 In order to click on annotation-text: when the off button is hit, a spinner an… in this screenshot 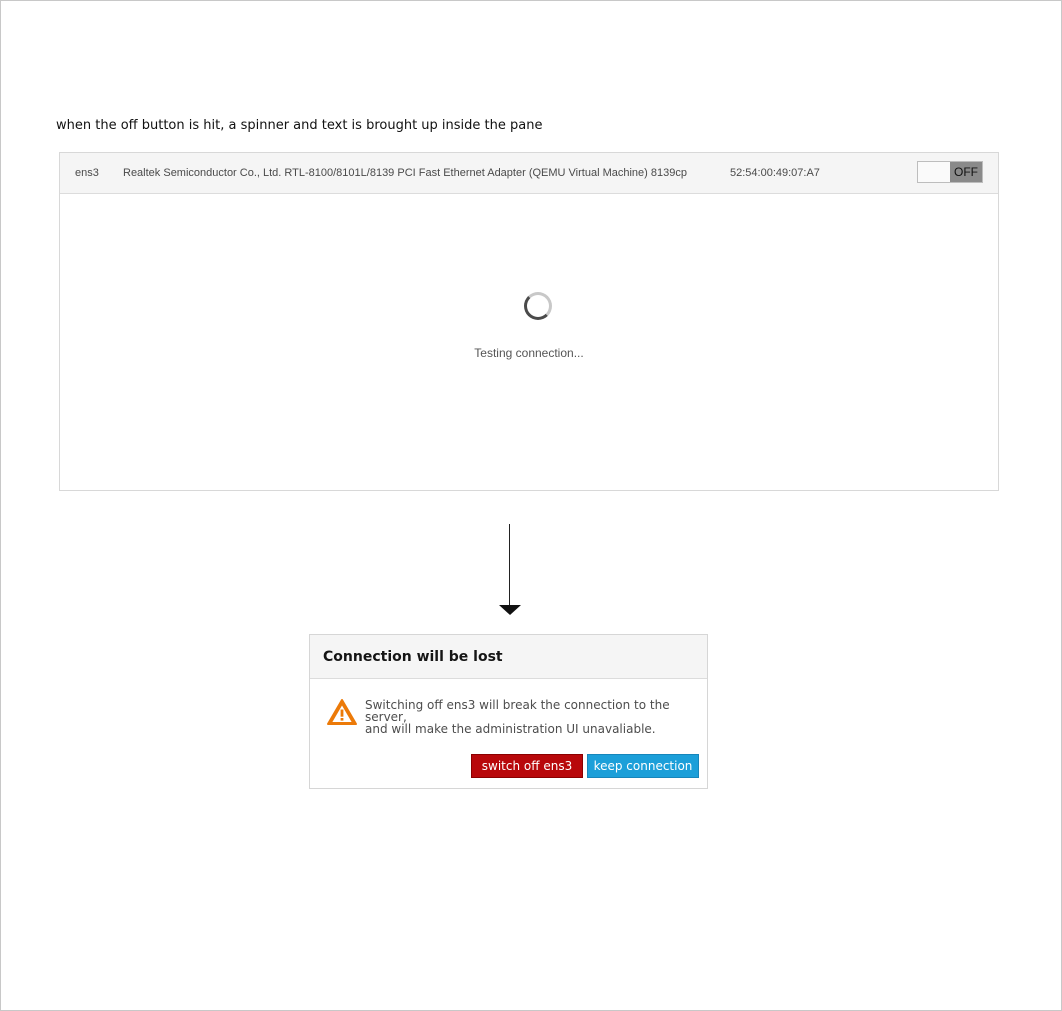, I will do `click(299, 125)`.